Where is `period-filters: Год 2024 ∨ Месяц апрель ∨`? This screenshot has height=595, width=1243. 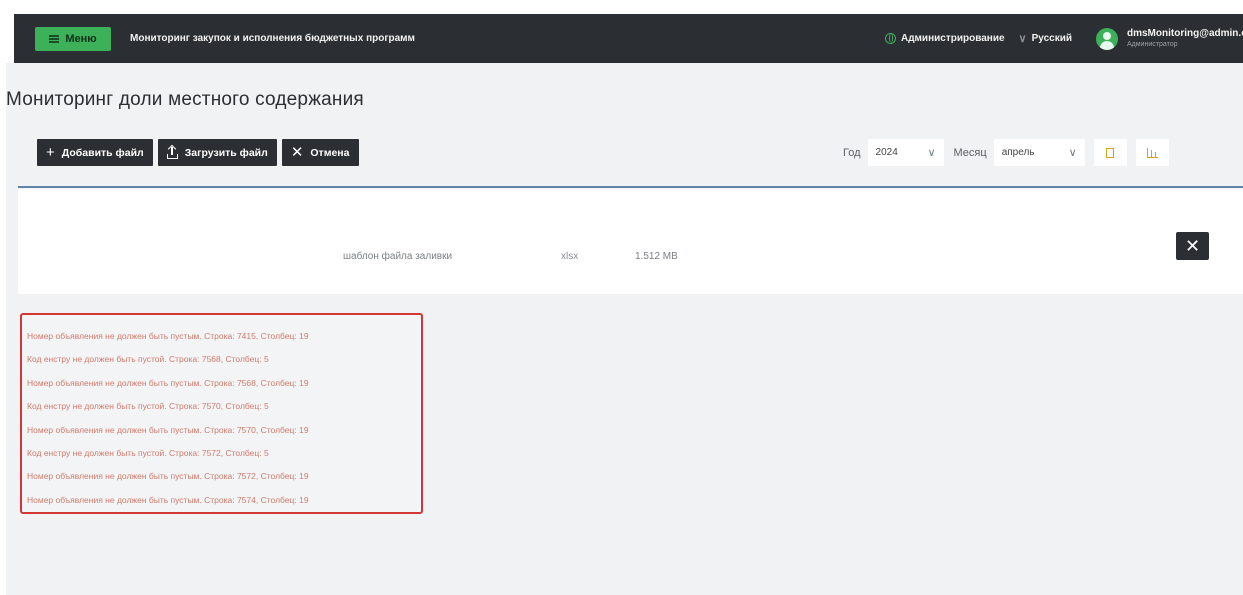 period-filters: Год 2024 ∨ Месяц апрель ∨ is located at coordinates (1006, 152).